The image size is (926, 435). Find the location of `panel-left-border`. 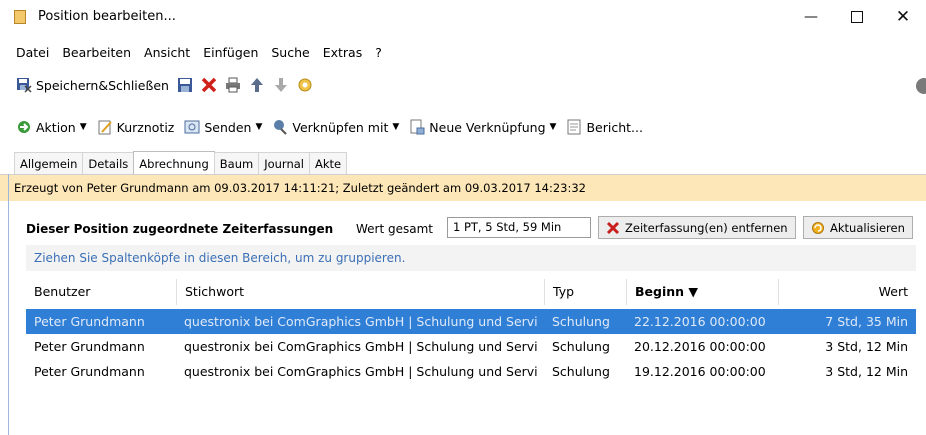

panel-left-border is located at coordinates (8, 304).